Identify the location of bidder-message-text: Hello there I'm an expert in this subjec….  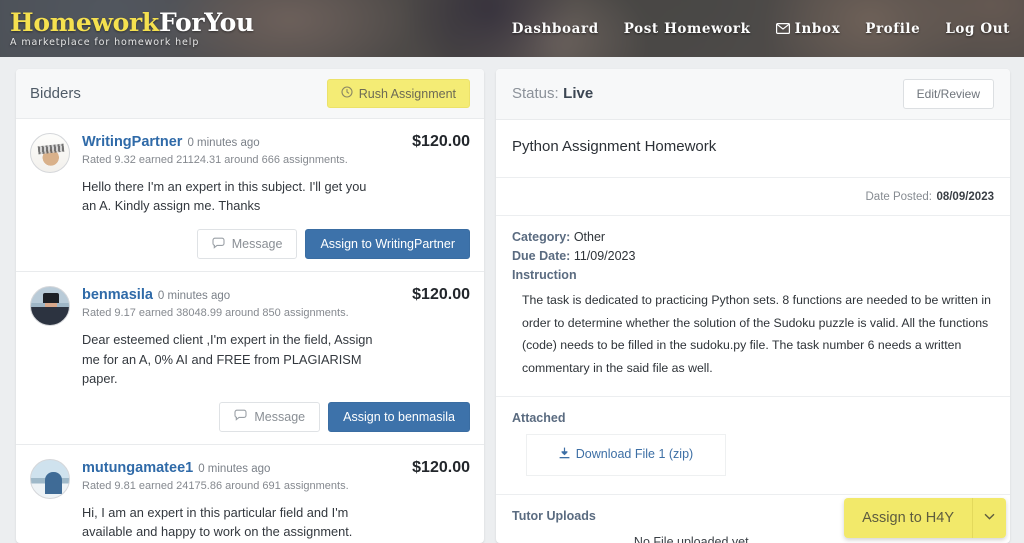
(224, 196).